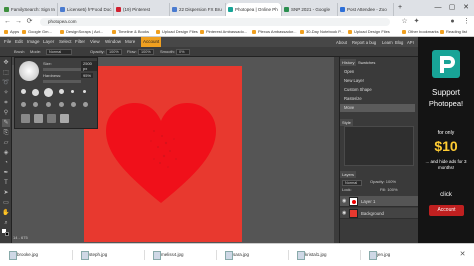 The image size is (474, 266). I want to click on shape-tool-icon: ▭, so click(6, 203).